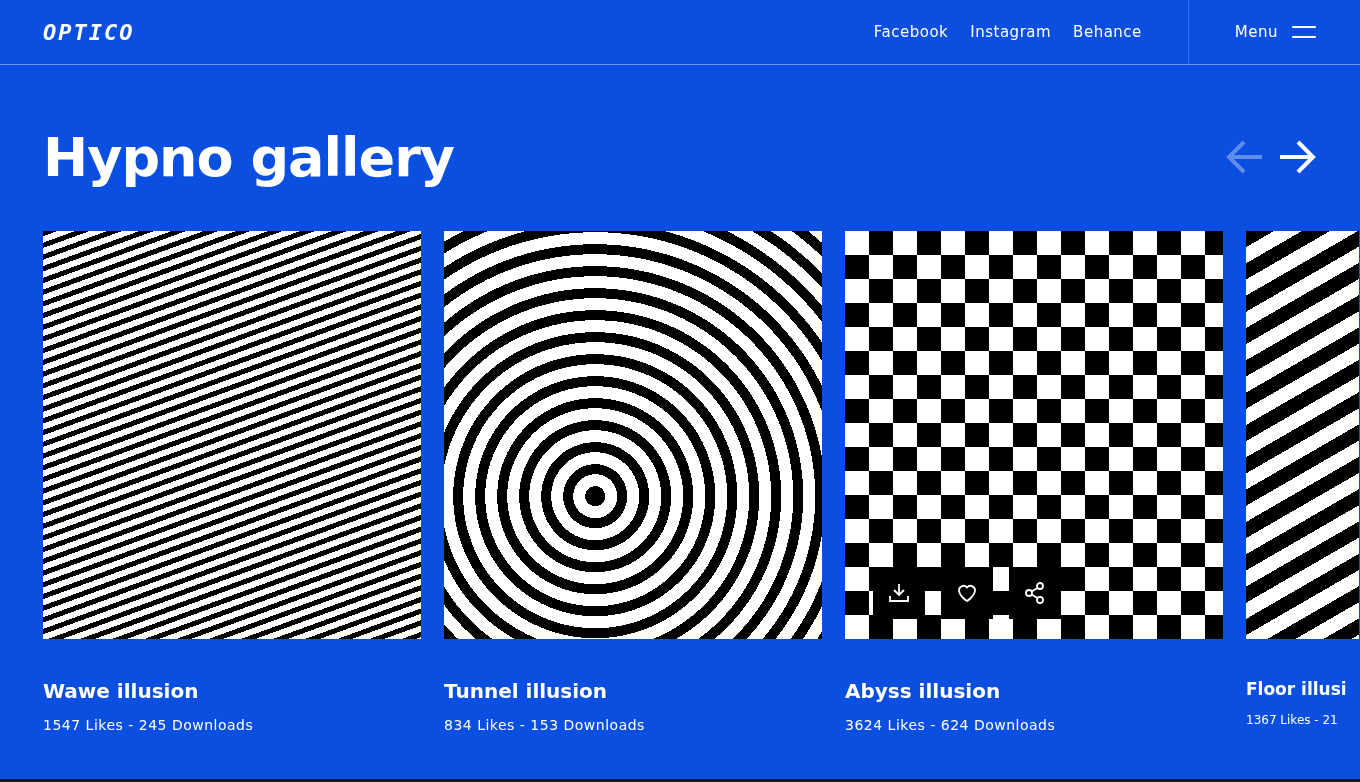 Image resolution: width=1360 pixels, height=782 pixels. Describe the element at coordinates (89, 32) in the screenshot. I see `logo-link: OPTICO` at that location.